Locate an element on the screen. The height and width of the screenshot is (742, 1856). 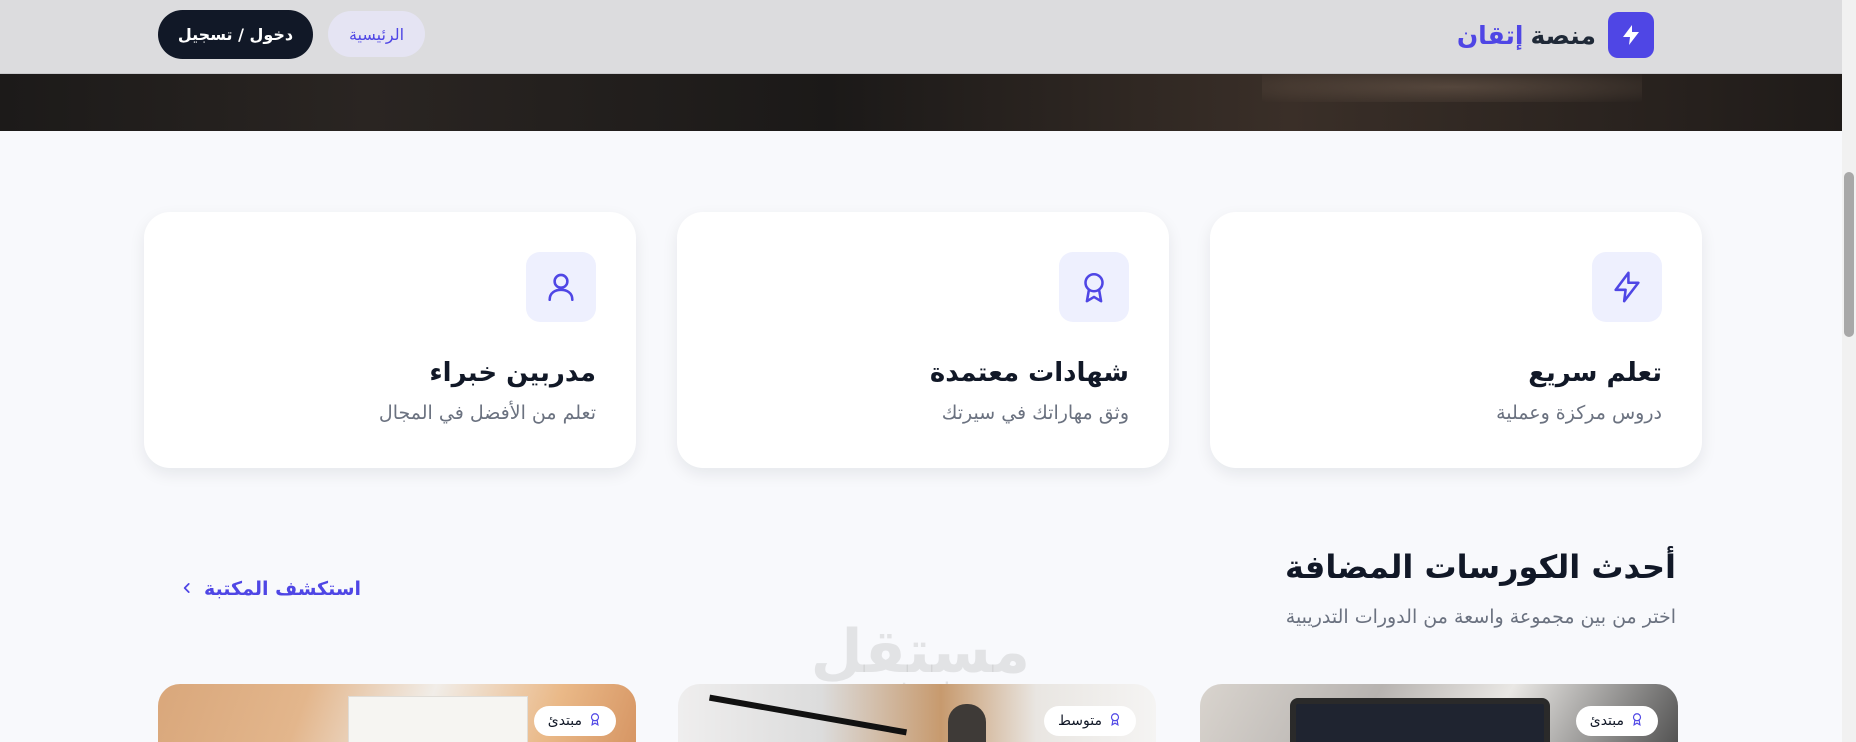
nav-home-button: الرئيسية is located at coordinates (376, 34).